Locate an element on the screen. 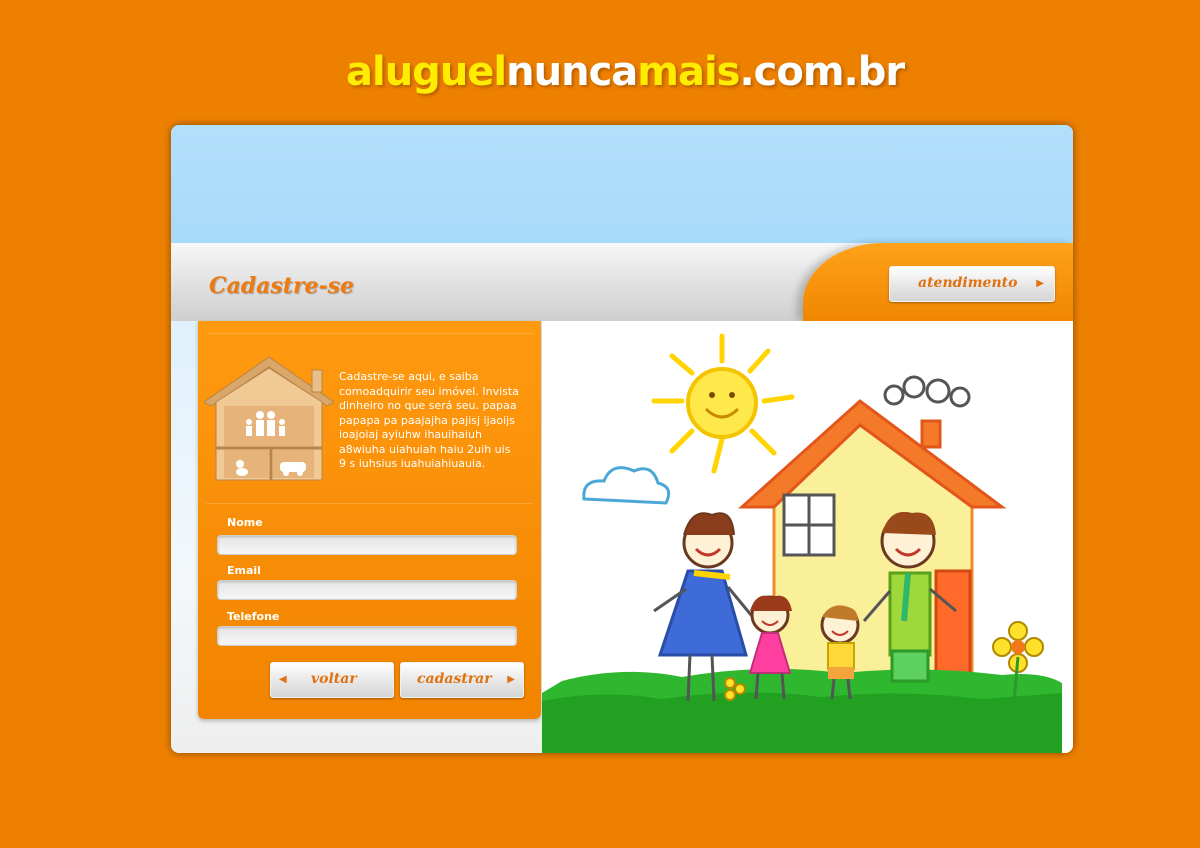 This screenshot has width=1200, height=848. logo-part-mais: mais is located at coordinates (688, 72).